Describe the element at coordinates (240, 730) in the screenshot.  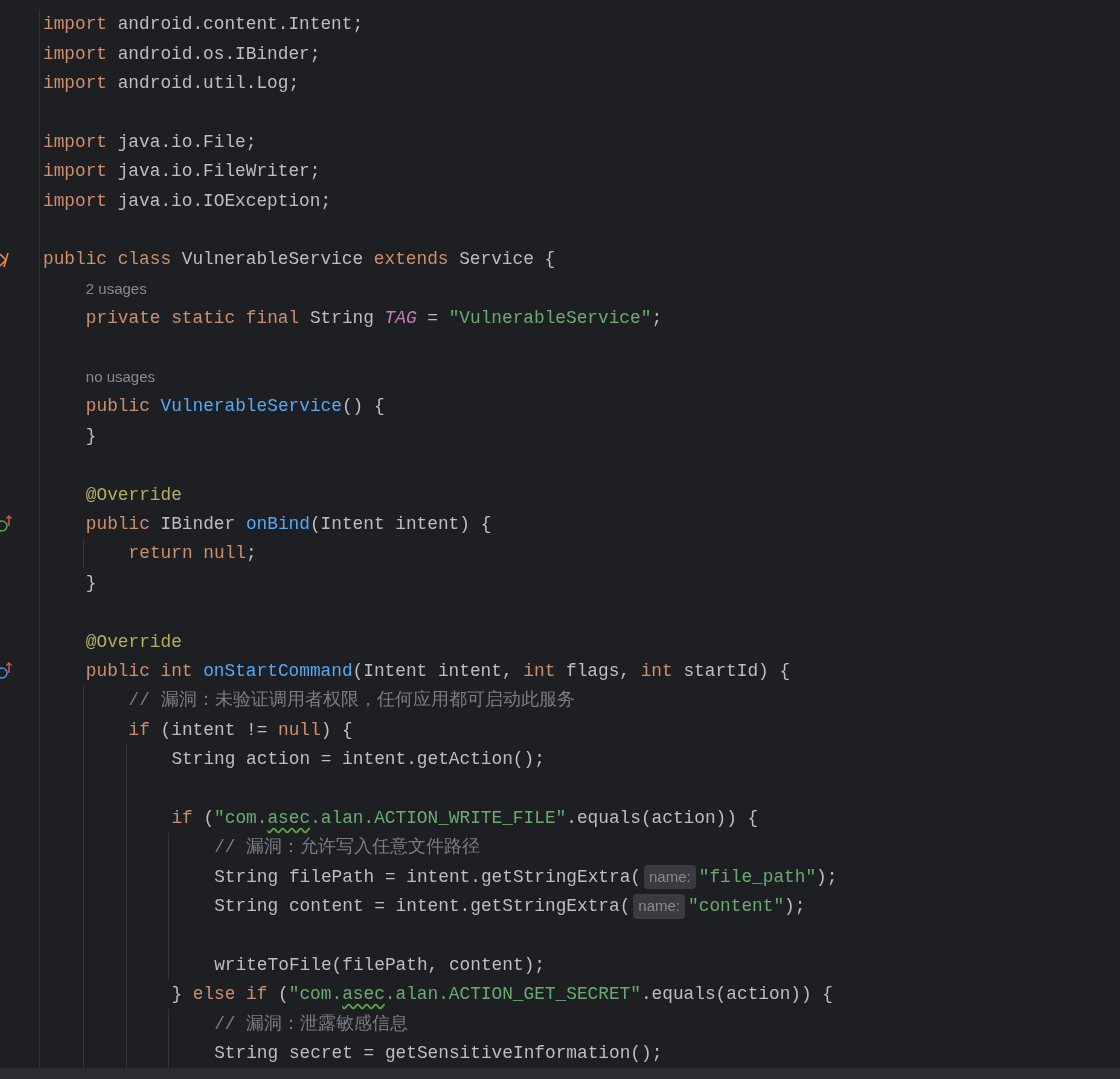
I see `code-text: if (intent != null) {` at that location.